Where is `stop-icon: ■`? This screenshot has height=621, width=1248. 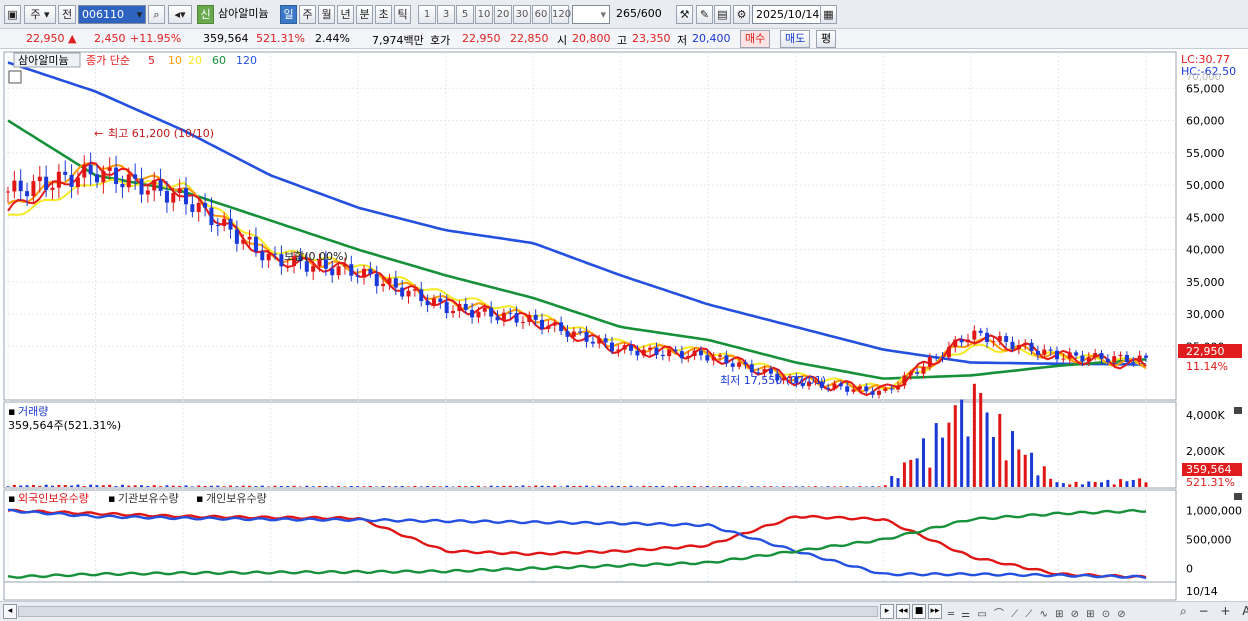
stop-icon: ■ is located at coordinates (919, 611).